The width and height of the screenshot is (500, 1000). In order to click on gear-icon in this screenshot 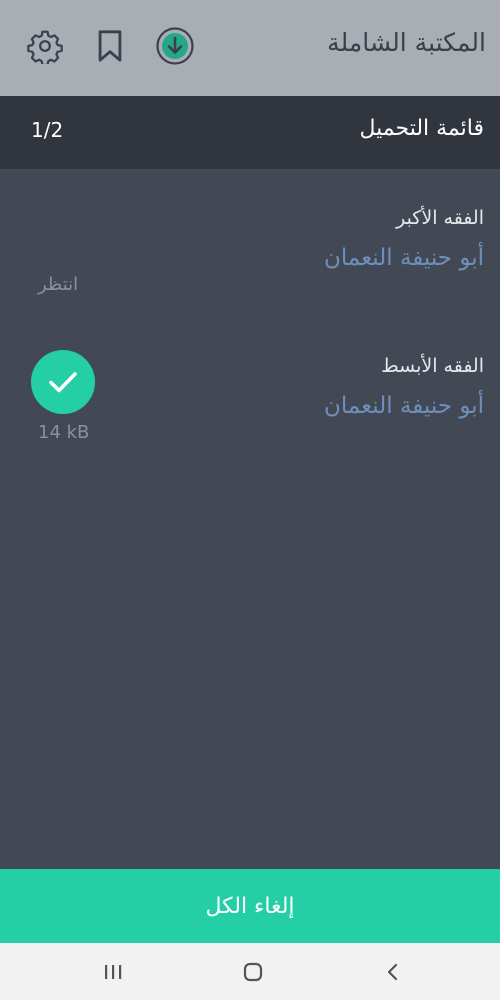, I will do `click(45, 47)`.